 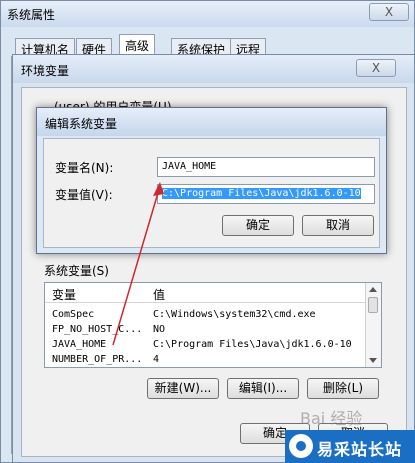 I want to click on list-header: 变量 值, so click(x=205, y=293).